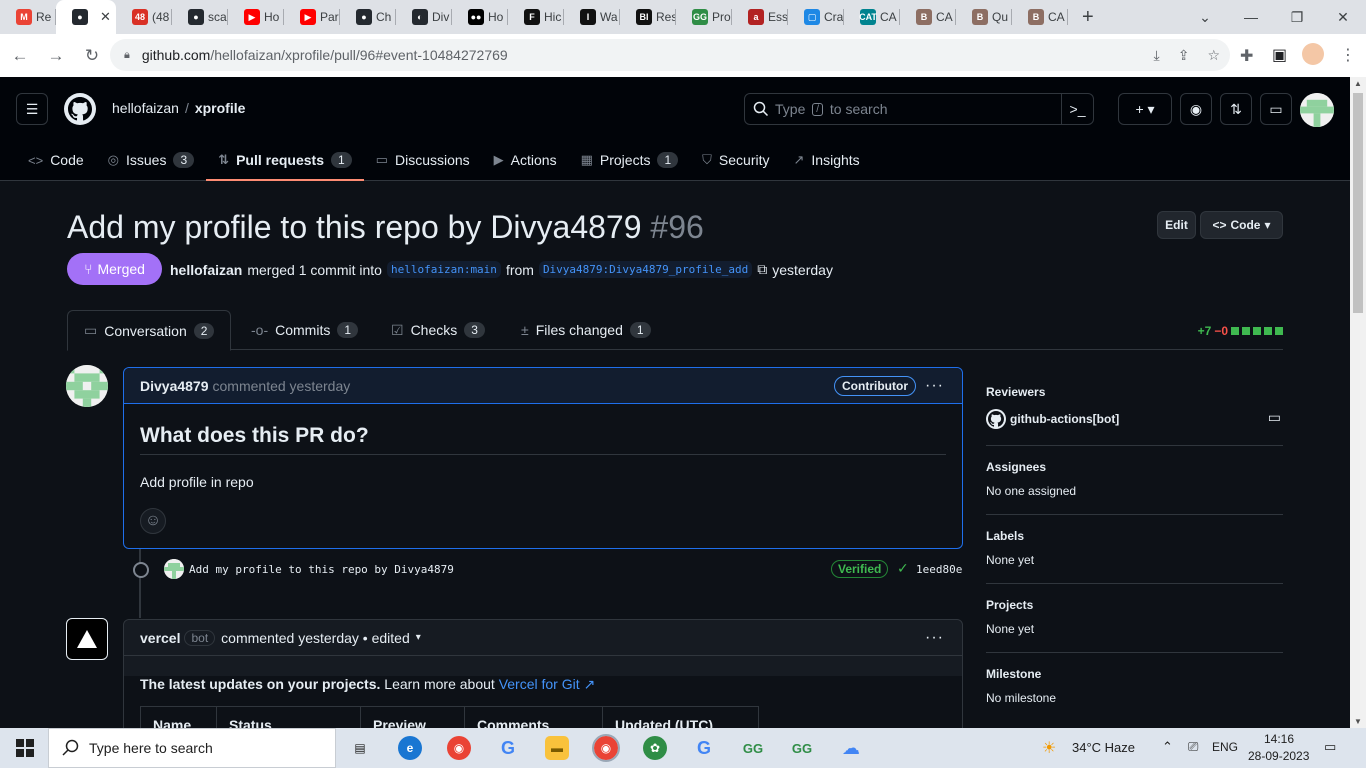 Image resolution: width=1366 pixels, height=768 pixels. I want to click on pr-tab-files-changed: ± Files changed 1, so click(586, 330).